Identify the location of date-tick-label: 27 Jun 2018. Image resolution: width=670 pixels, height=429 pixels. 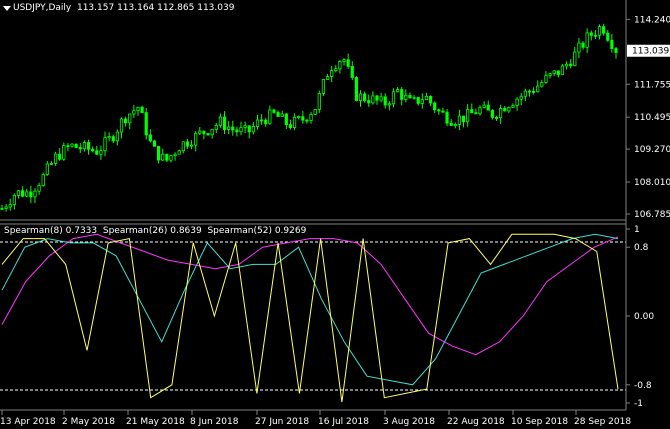
(282, 422).